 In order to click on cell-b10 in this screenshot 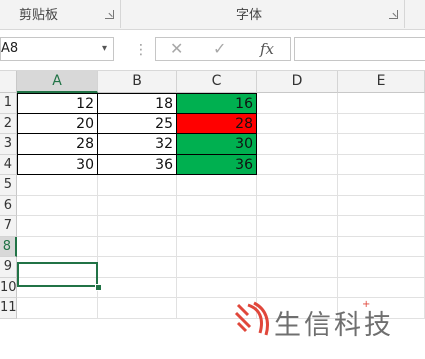, I will do `click(137, 287)`.